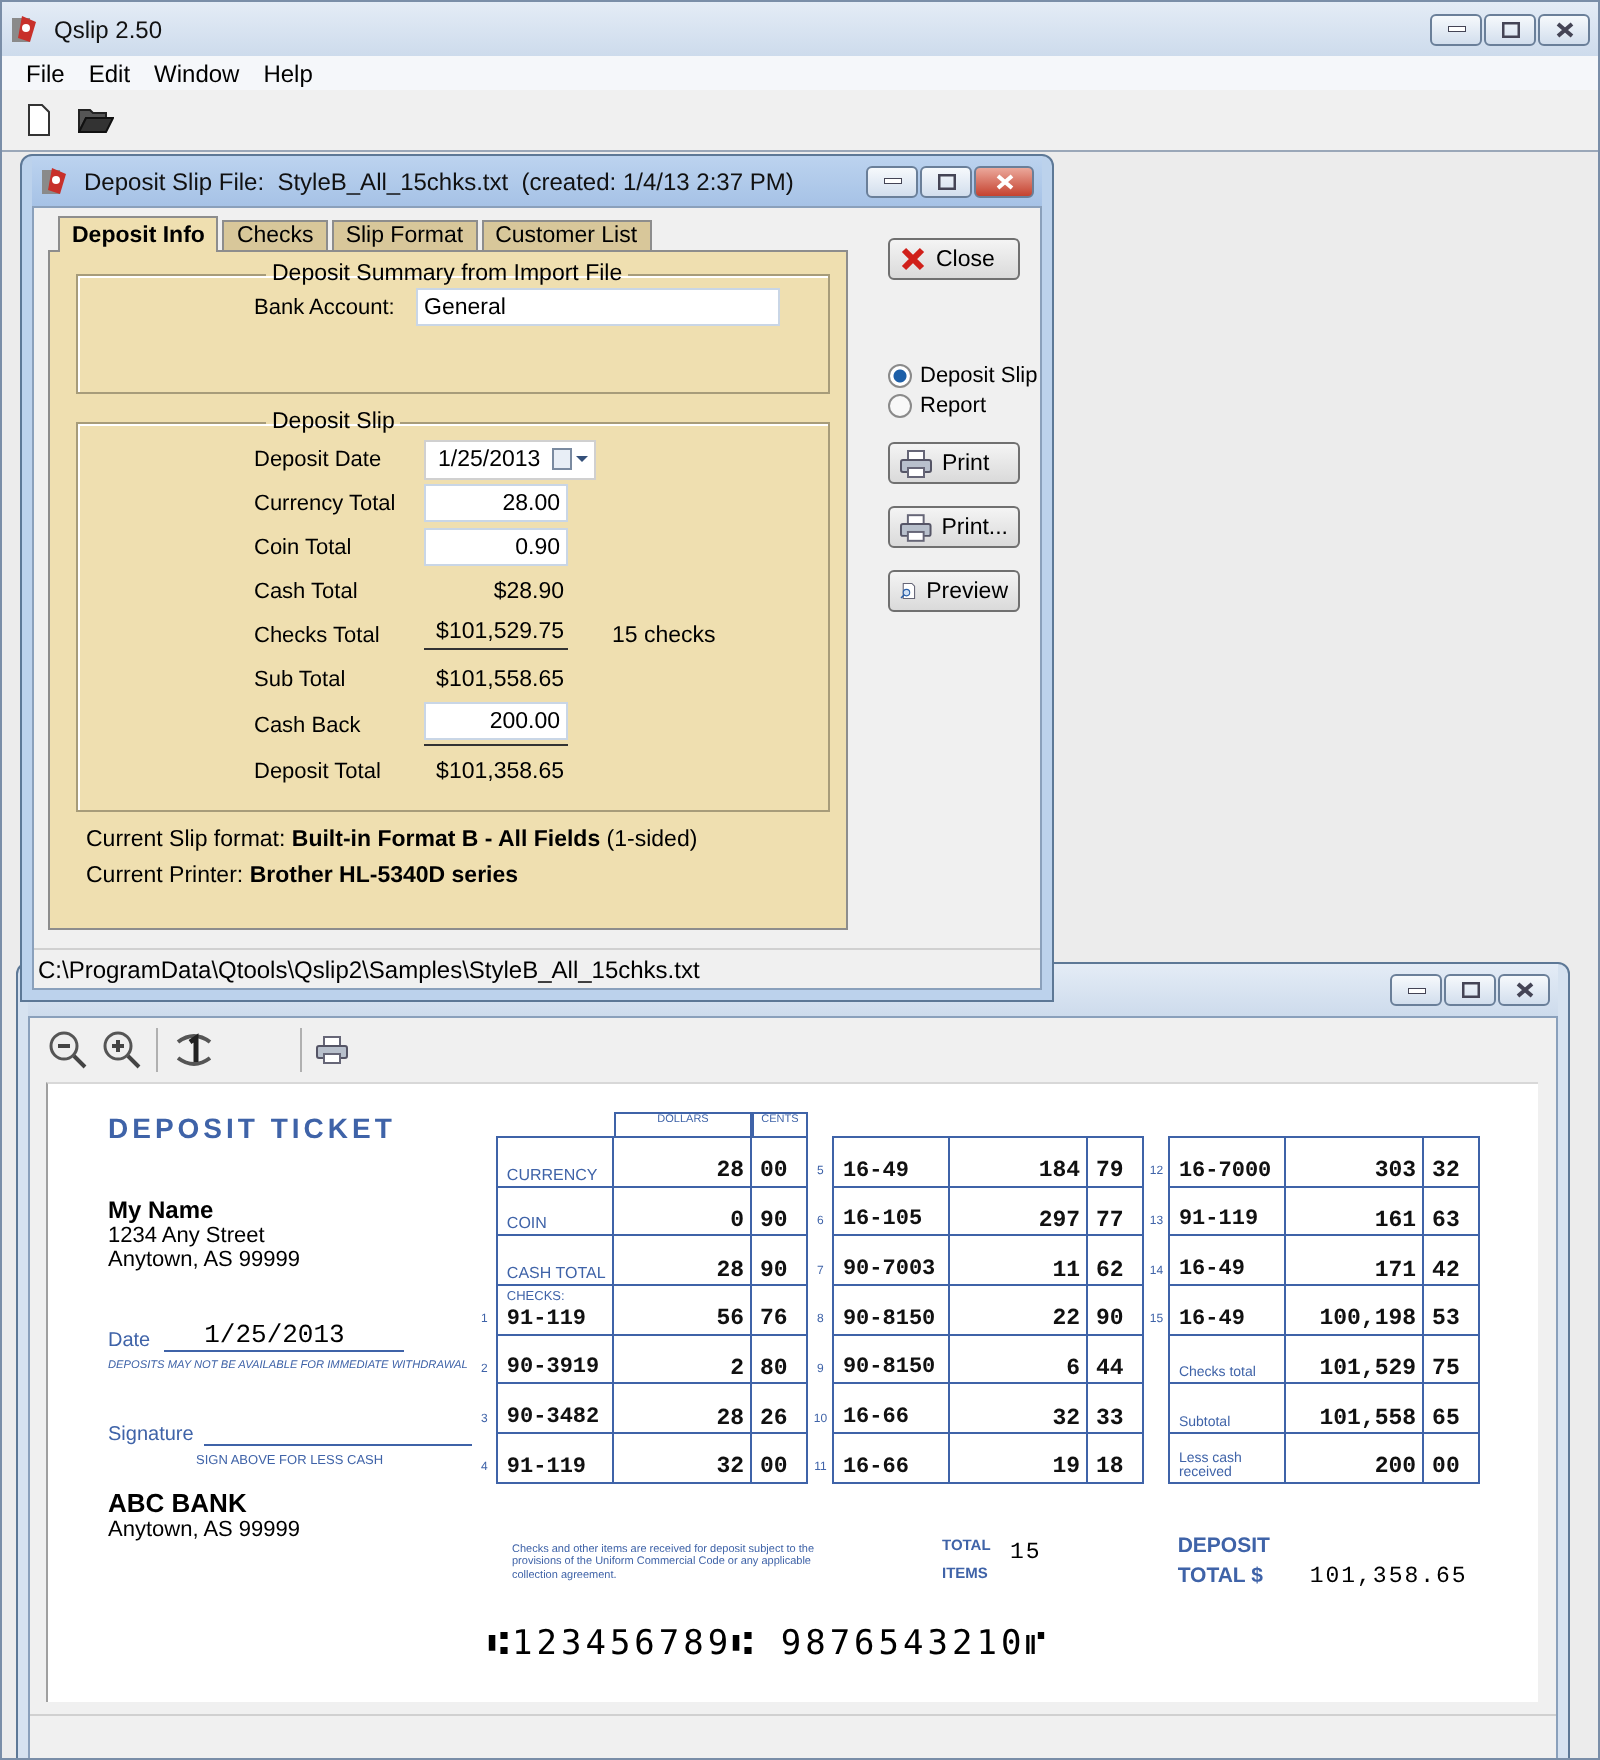 This screenshot has width=1600, height=1760. Describe the element at coordinates (779, 1310) in the screenshot. I see `table-cell: 76` at that location.